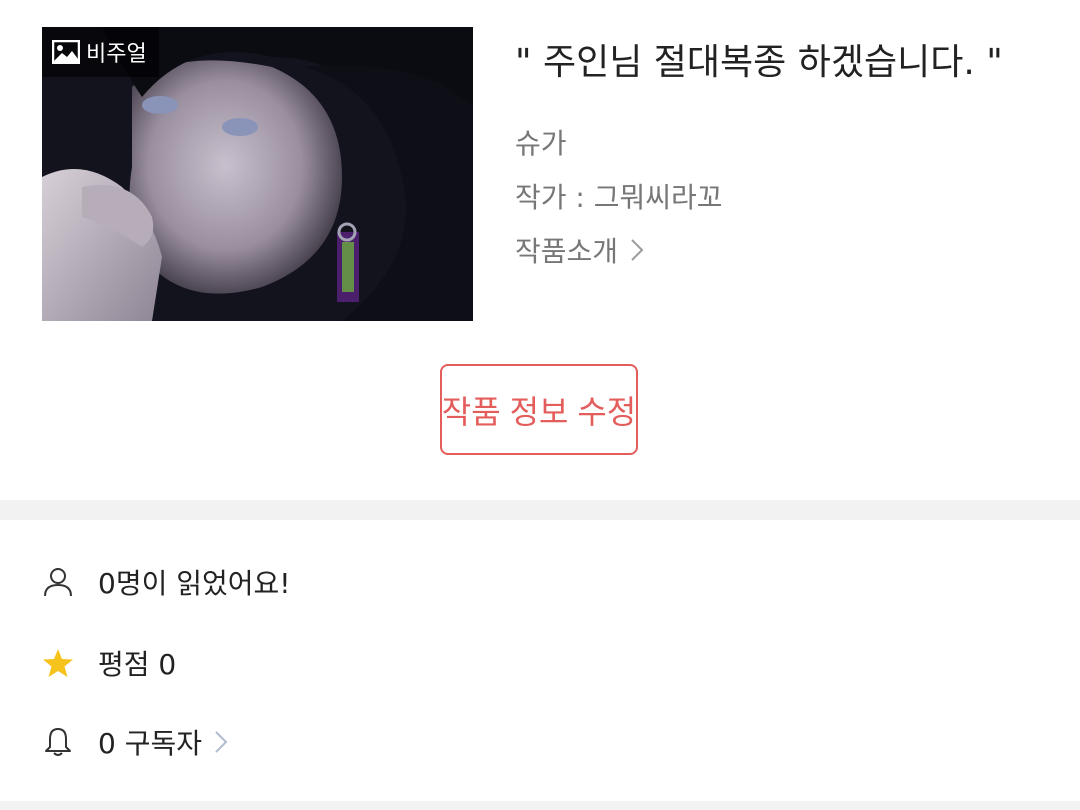 The height and width of the screenshot is (810, 1080). I want to click on readers-label: 0명이 읽었어요!, so click(194, 583).